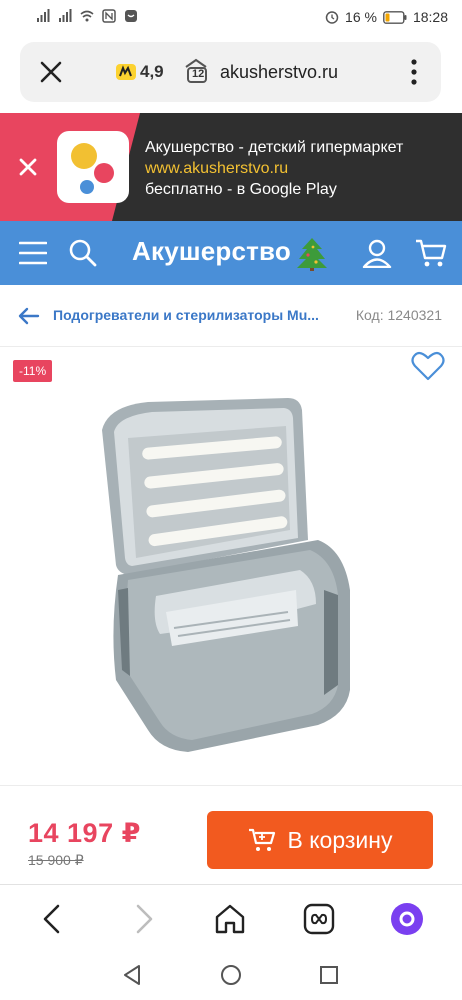 The height and width of the screenshot is (1000, 462). I want to click on back-icon, so click(53, 919).